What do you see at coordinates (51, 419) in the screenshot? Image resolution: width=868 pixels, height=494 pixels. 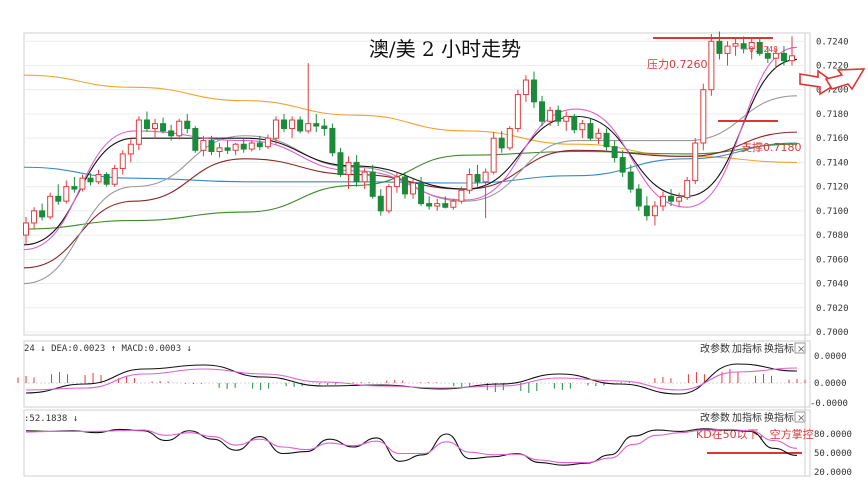 I see `kd-header: :52.1838 ↓` at bounding box center [51, 419].